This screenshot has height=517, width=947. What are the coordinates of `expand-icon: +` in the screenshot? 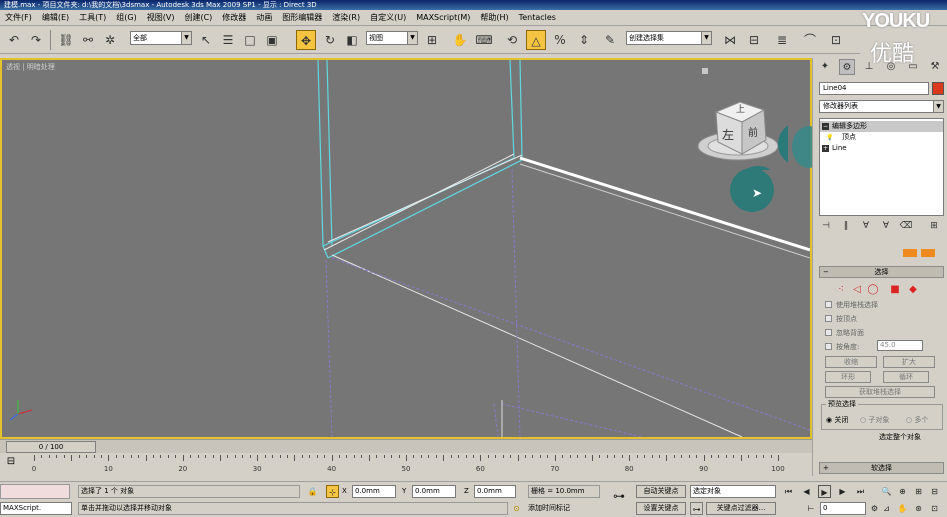 It's located at (825, 148).